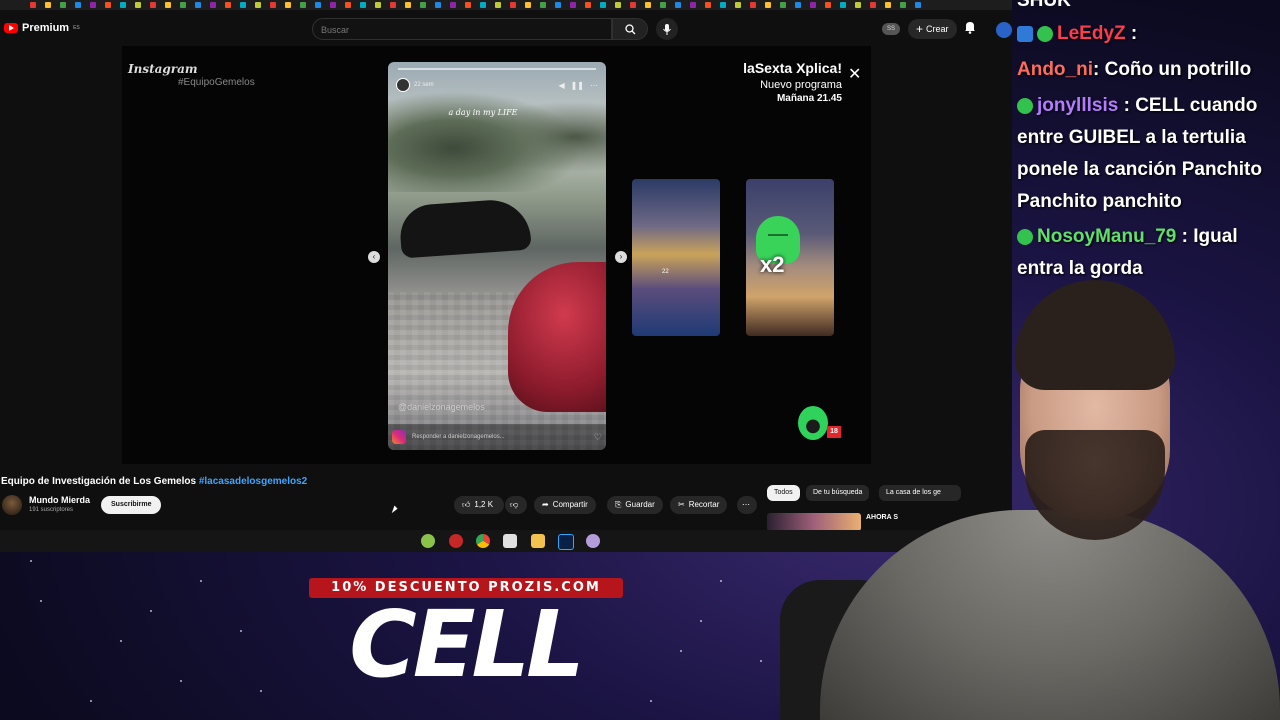 The width and height of the screenshot is (1280, 720). Describe the element at coordinates (577, 85) in the screenshot. I see `pause-icon: ❚❚` at that location.